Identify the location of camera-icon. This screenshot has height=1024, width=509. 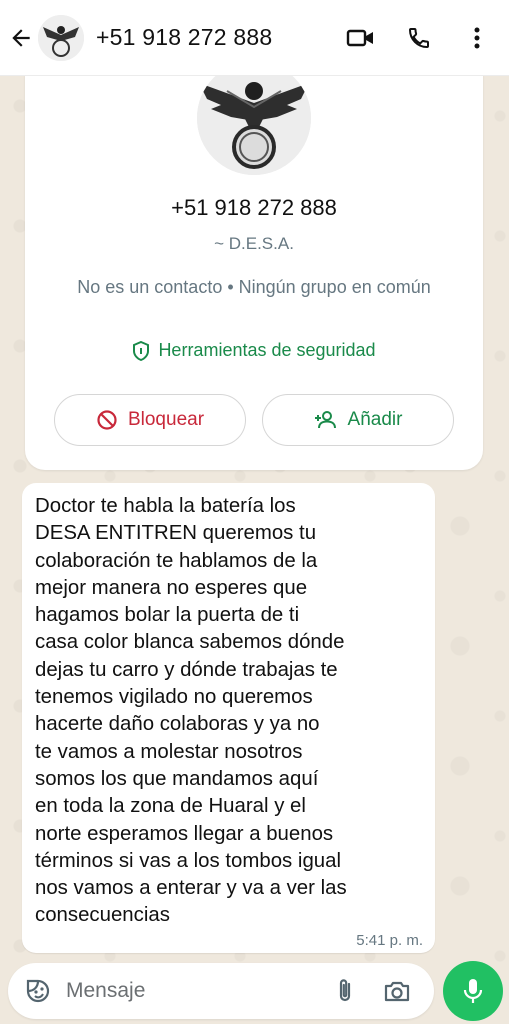
(397, 991).